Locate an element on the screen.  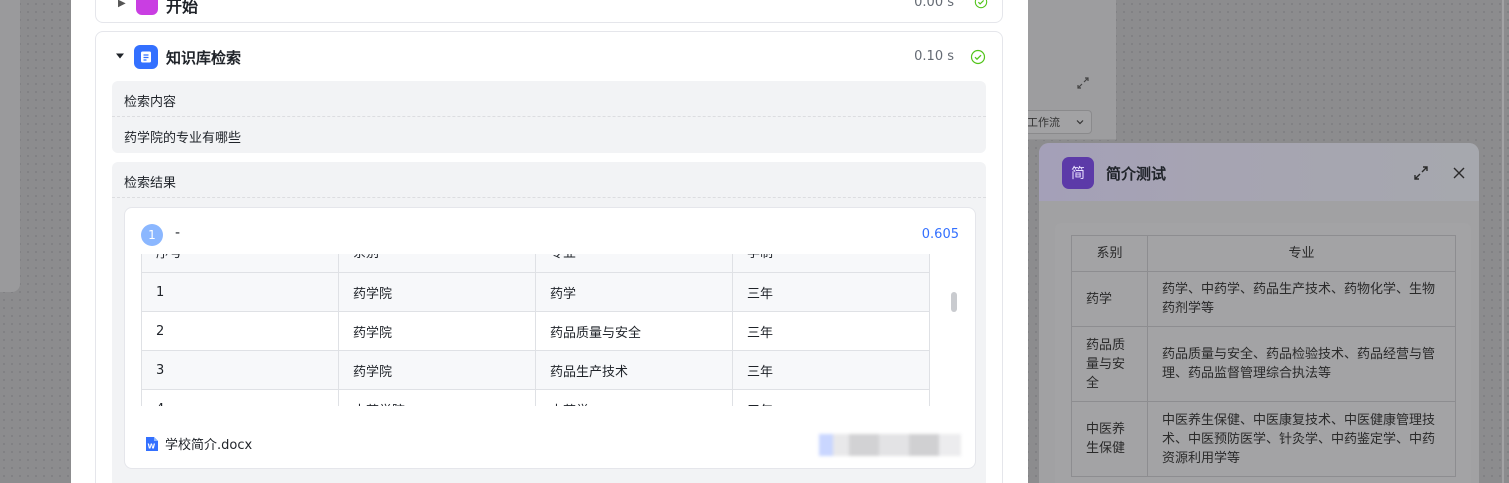
query-section: 检索内容 药学院的专业有哪些 is located at coordinates (549, 117).